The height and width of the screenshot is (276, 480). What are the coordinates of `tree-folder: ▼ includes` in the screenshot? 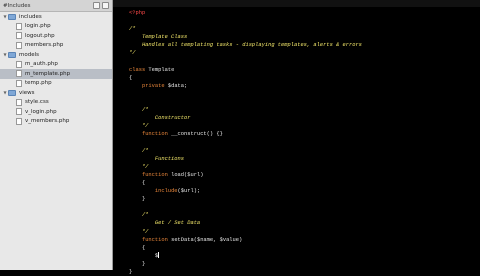 It's located at (56, 17).